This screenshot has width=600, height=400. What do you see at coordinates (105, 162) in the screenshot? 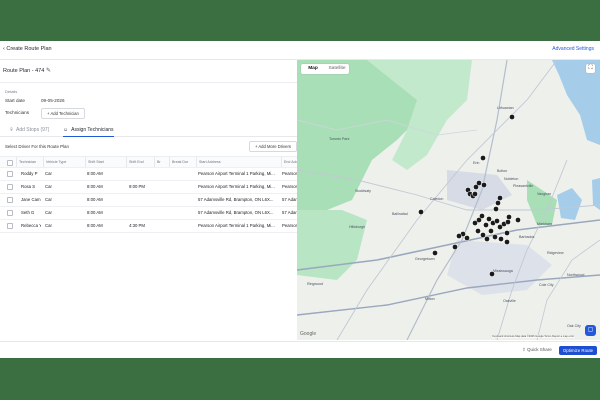
I see `col-shift-start: Shift Start` at bounding box center [105, 162].